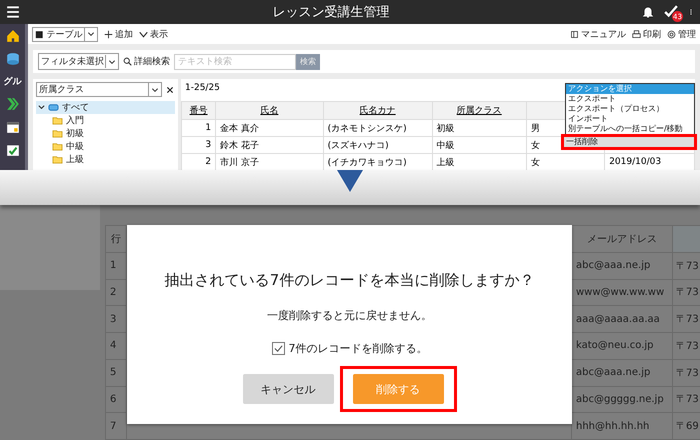  Describe the element at coordinates (170, 90) in the screenshot. I see `close-icon` at that location.